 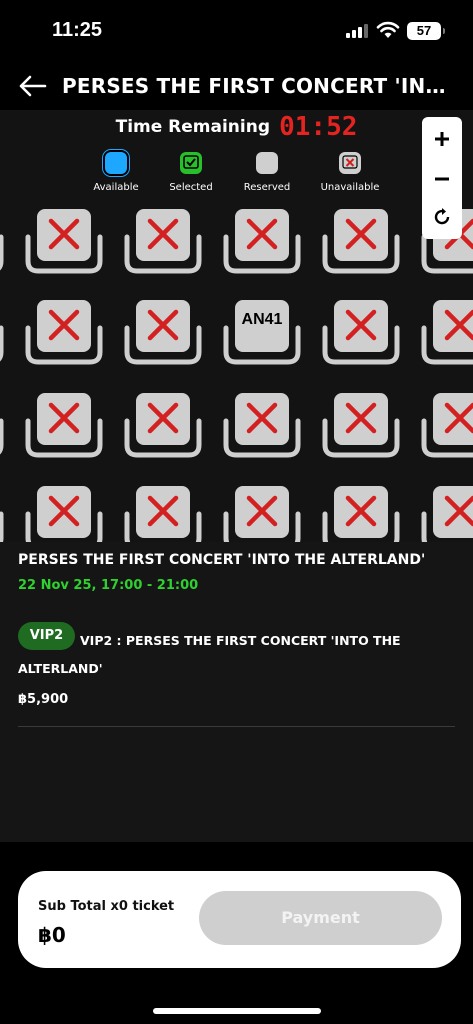 I want to click on legend-reserved: Reserved, so click(x=267, y=172).